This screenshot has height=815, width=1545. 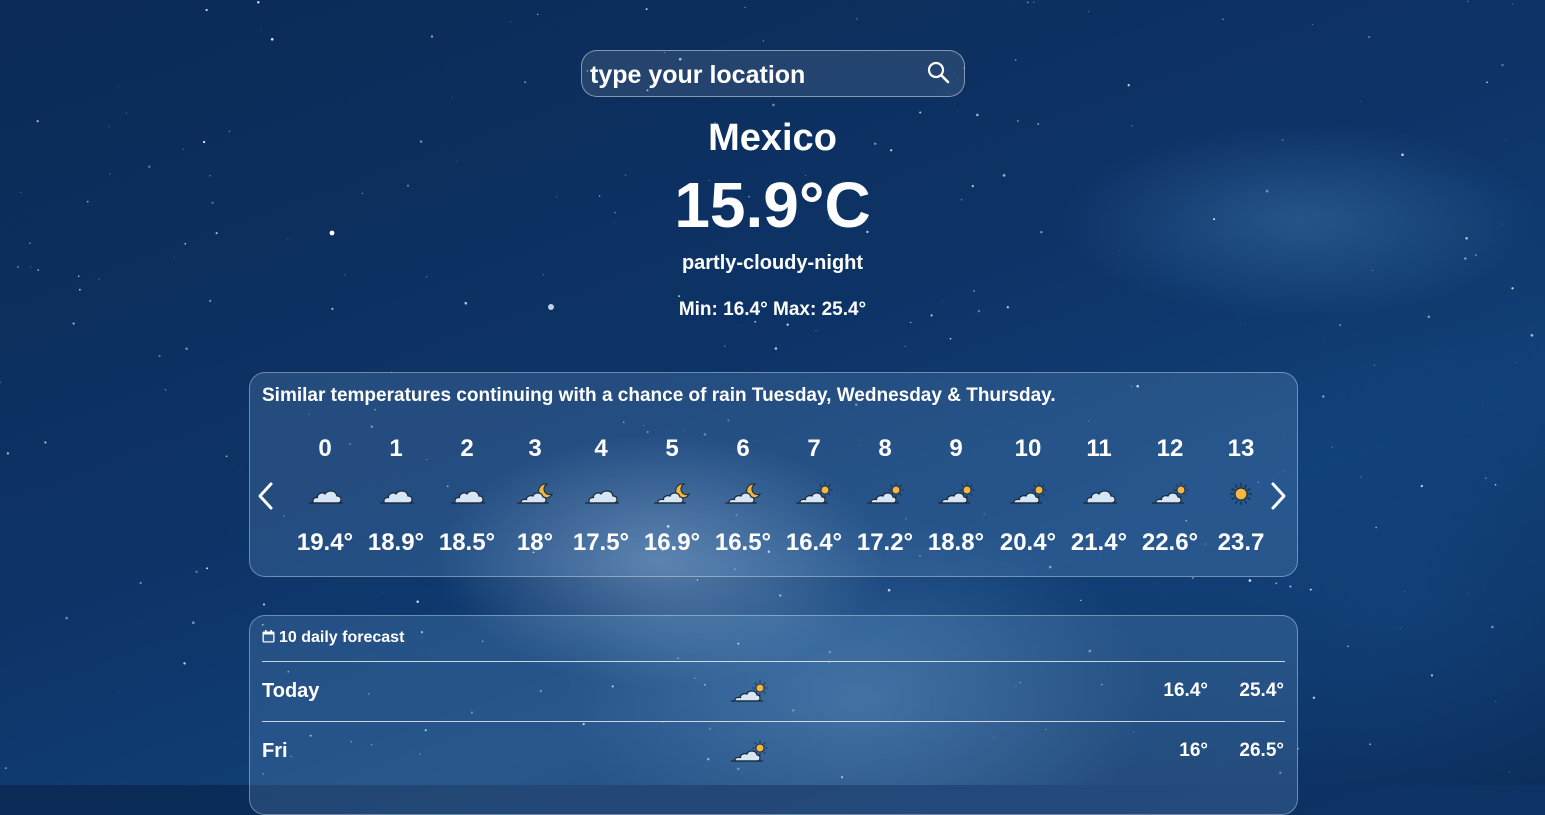 I want to click on search-icon, so click(x=939, y=74).